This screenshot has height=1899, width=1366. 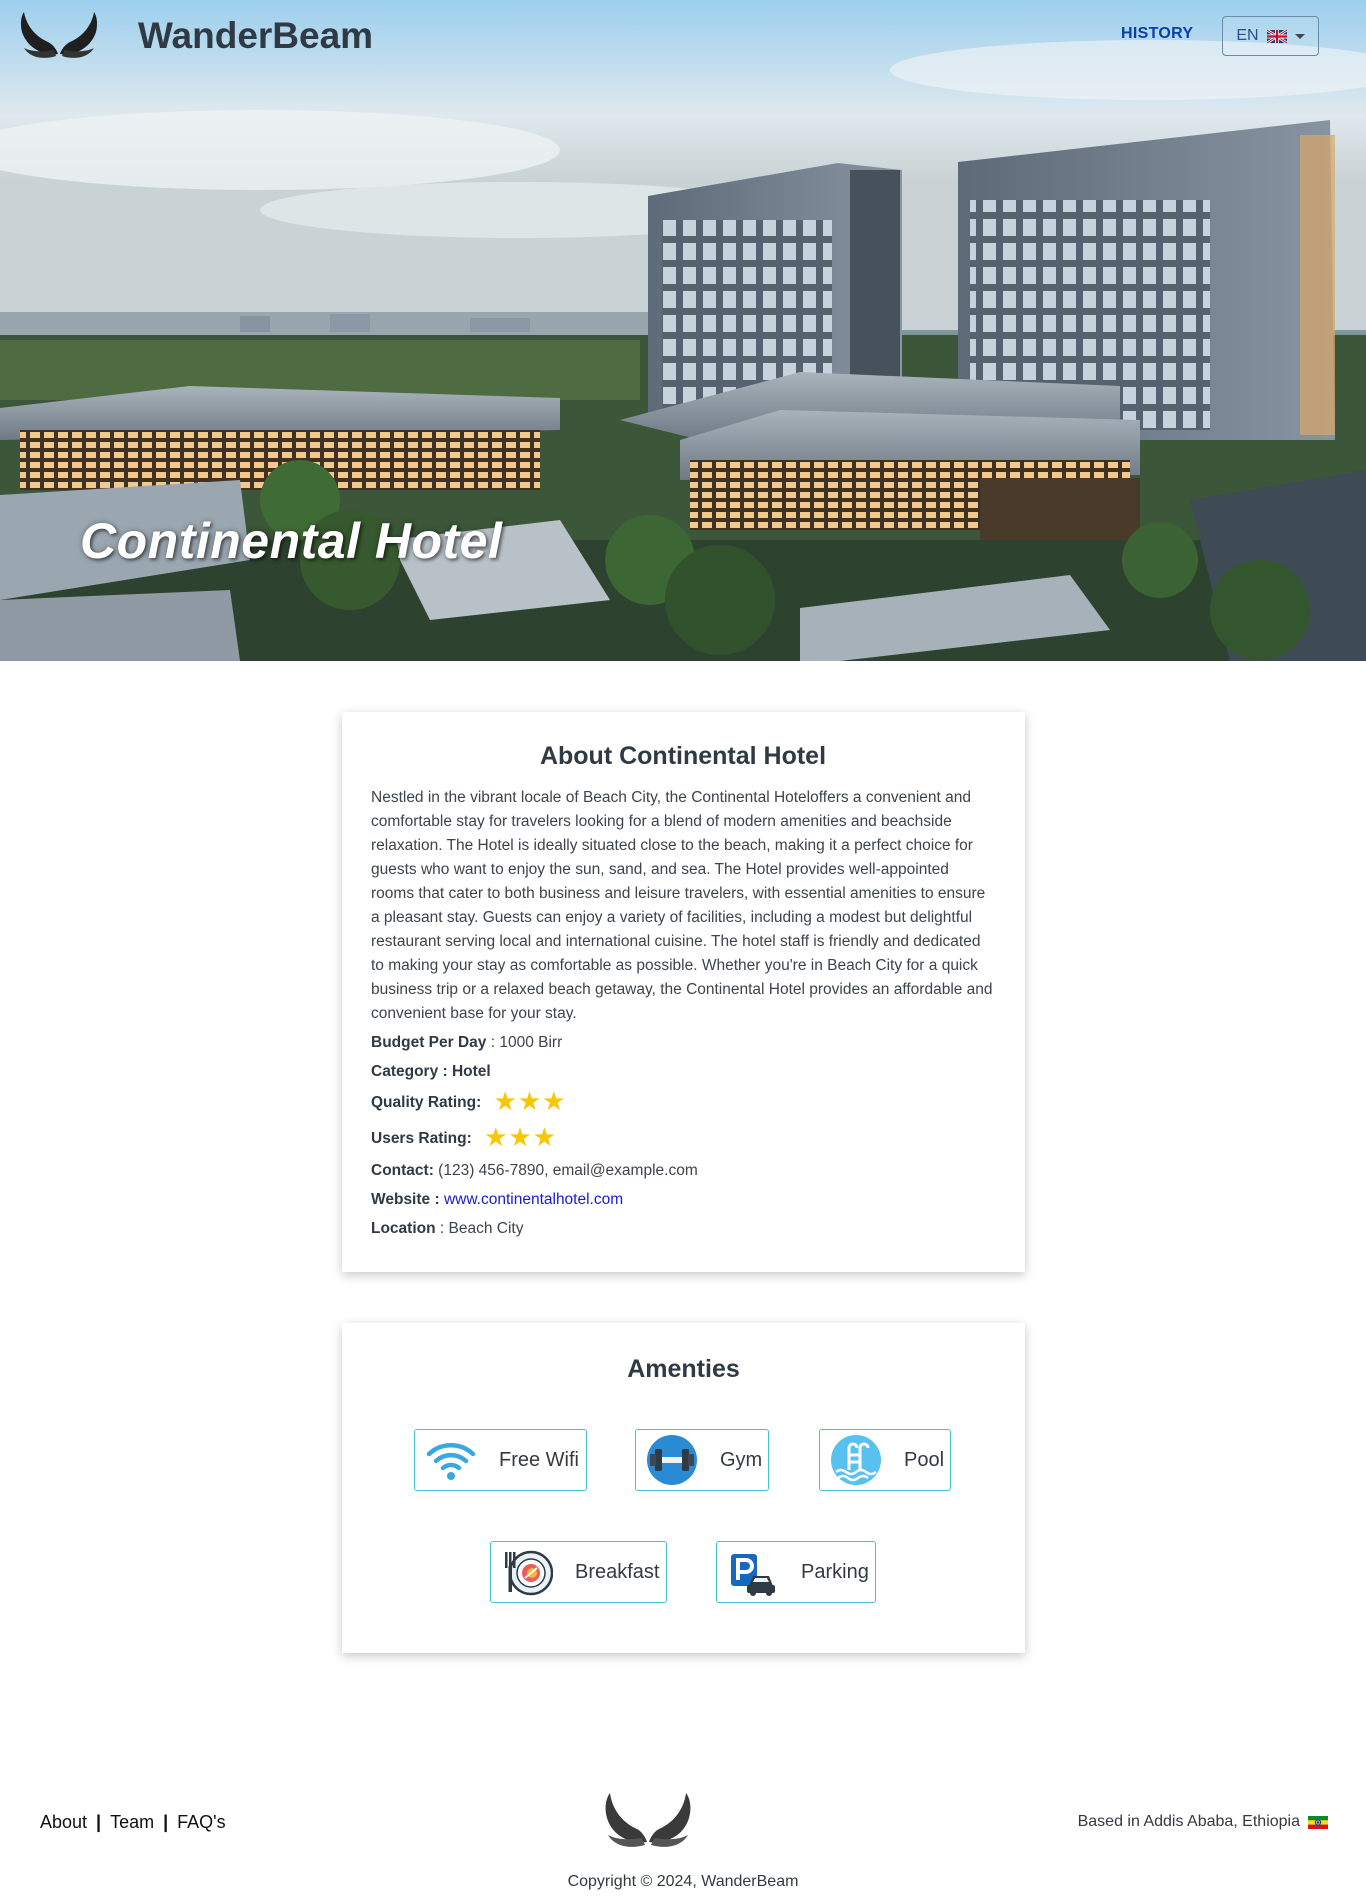 I want to click on ethiopia-flag-icon, so click(x=1318, y=1822).